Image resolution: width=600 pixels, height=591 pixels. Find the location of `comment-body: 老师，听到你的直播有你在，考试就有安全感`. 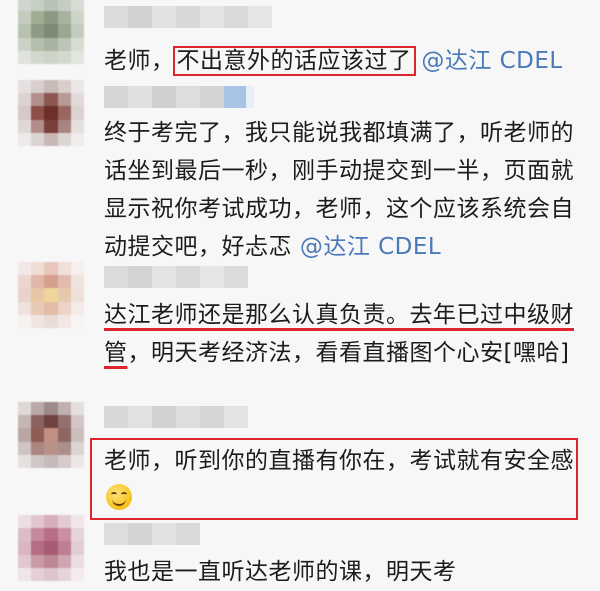

comment-body: 老师，听到你的直播有你在，考试就有安全感 is located at coordinates (339, 461).